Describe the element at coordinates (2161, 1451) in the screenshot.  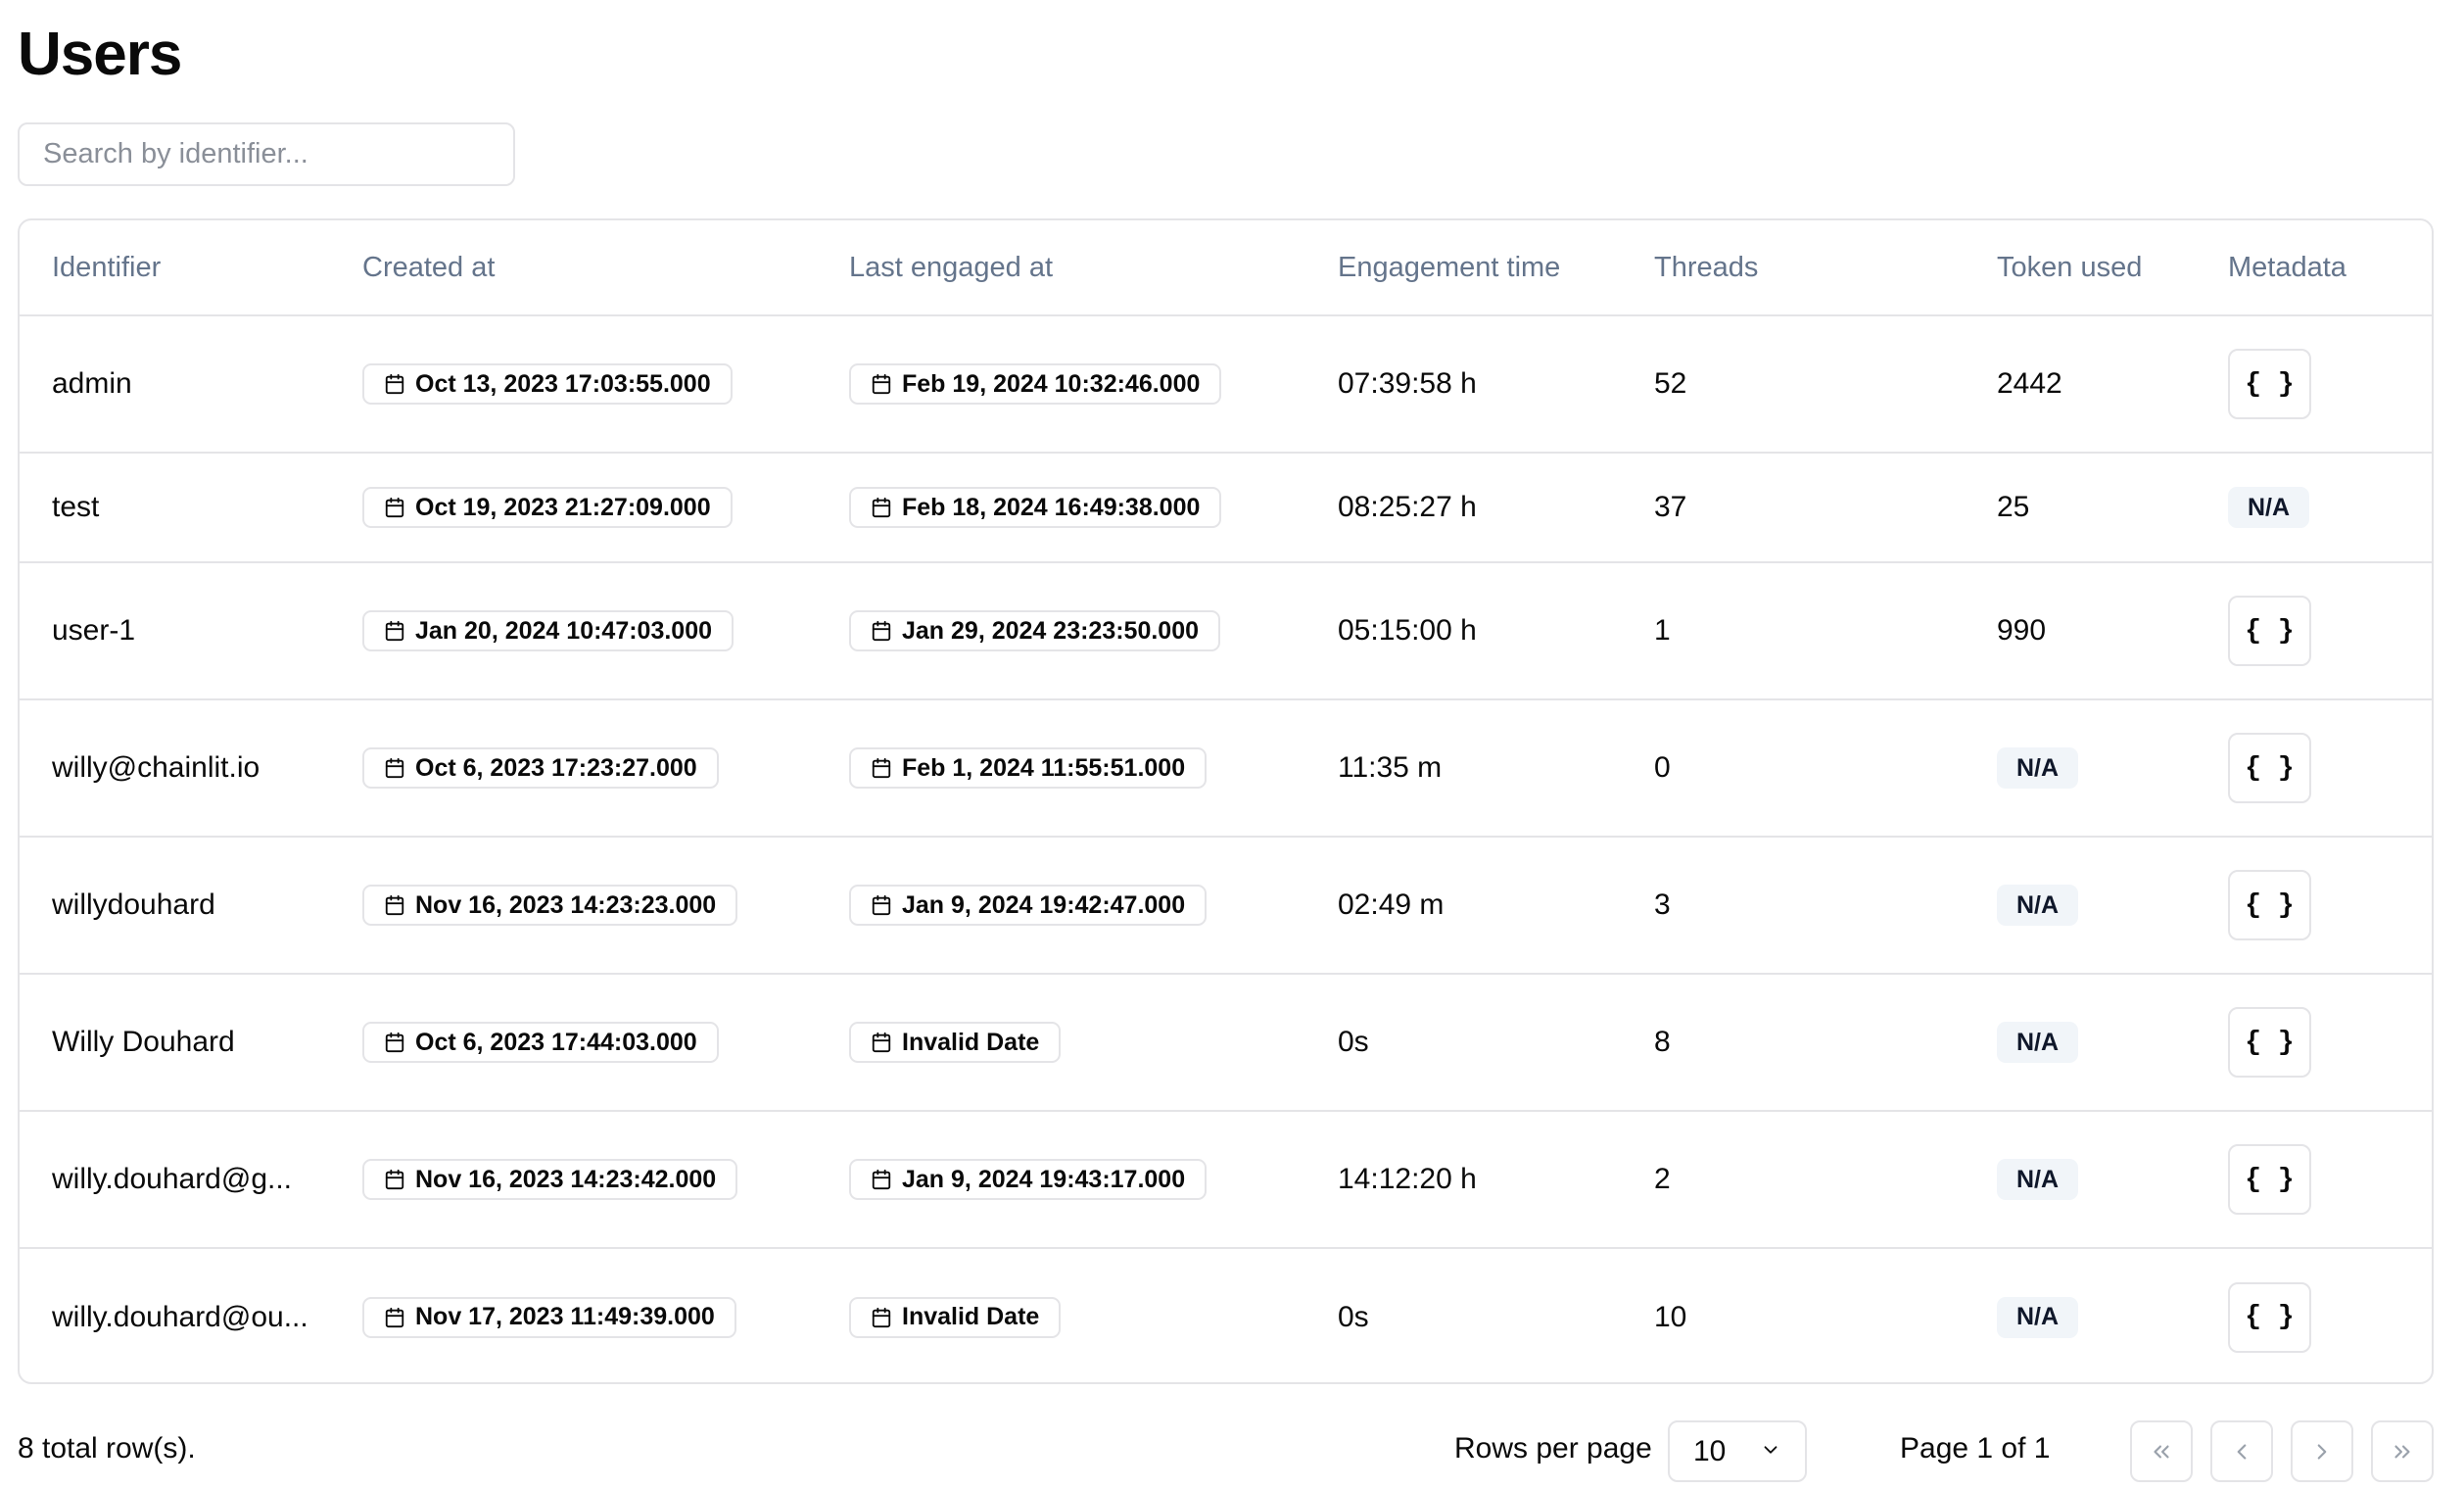
I see `first-page-button` at that location.